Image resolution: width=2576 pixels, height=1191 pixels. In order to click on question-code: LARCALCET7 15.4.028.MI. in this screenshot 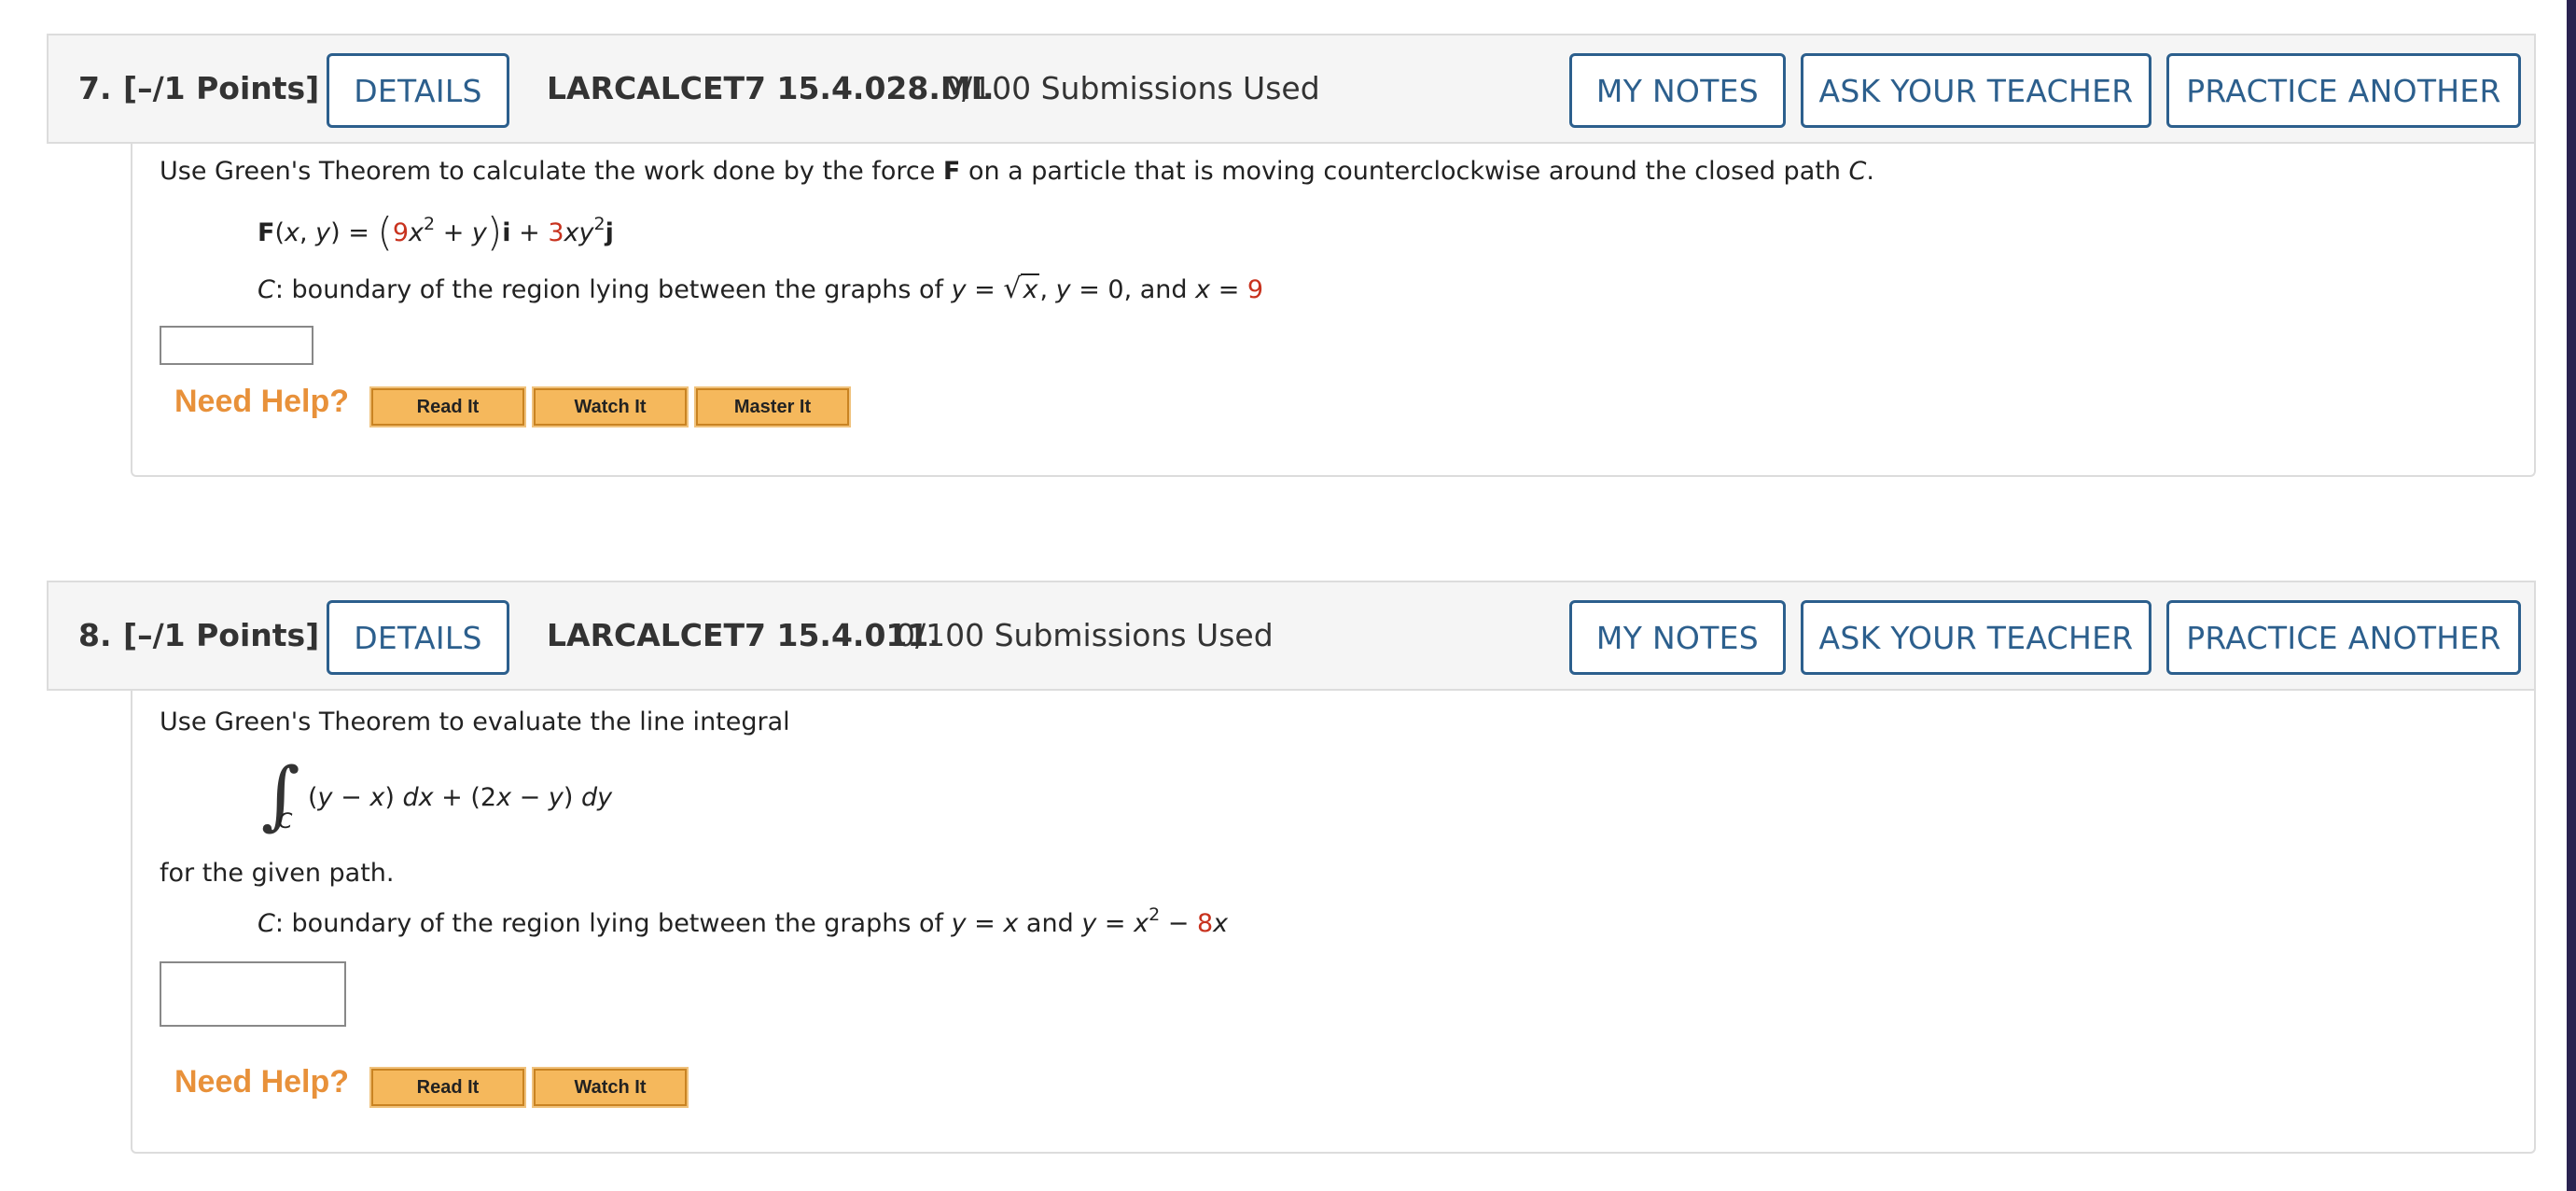, I will do `click(771, 88)`.